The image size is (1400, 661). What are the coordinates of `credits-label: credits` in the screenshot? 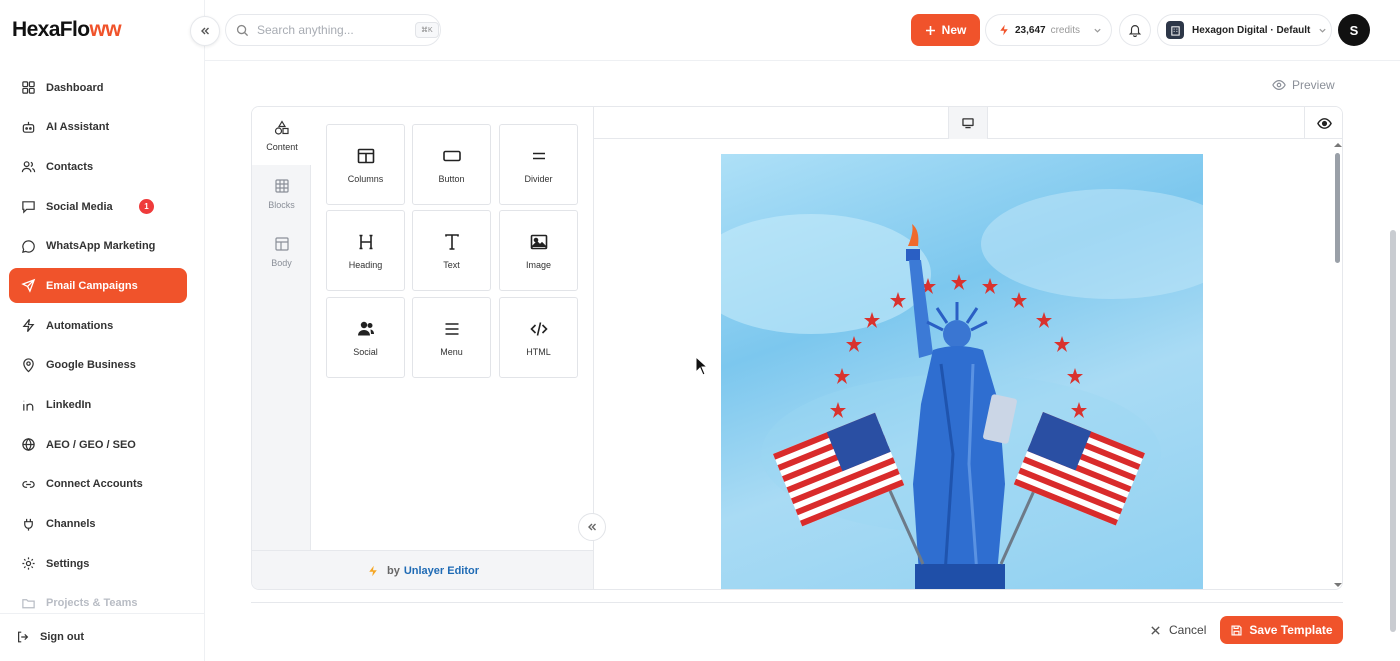 It's located at (1065, 30).